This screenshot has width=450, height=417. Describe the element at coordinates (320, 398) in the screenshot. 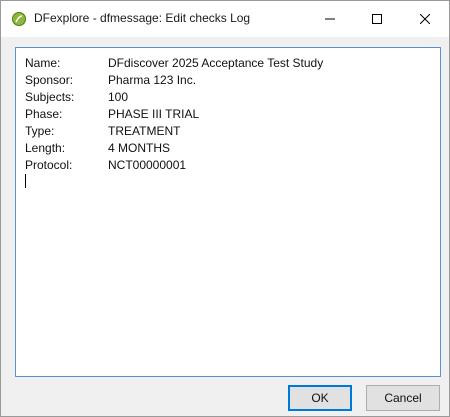

I see `ok-button: OK` at that location.